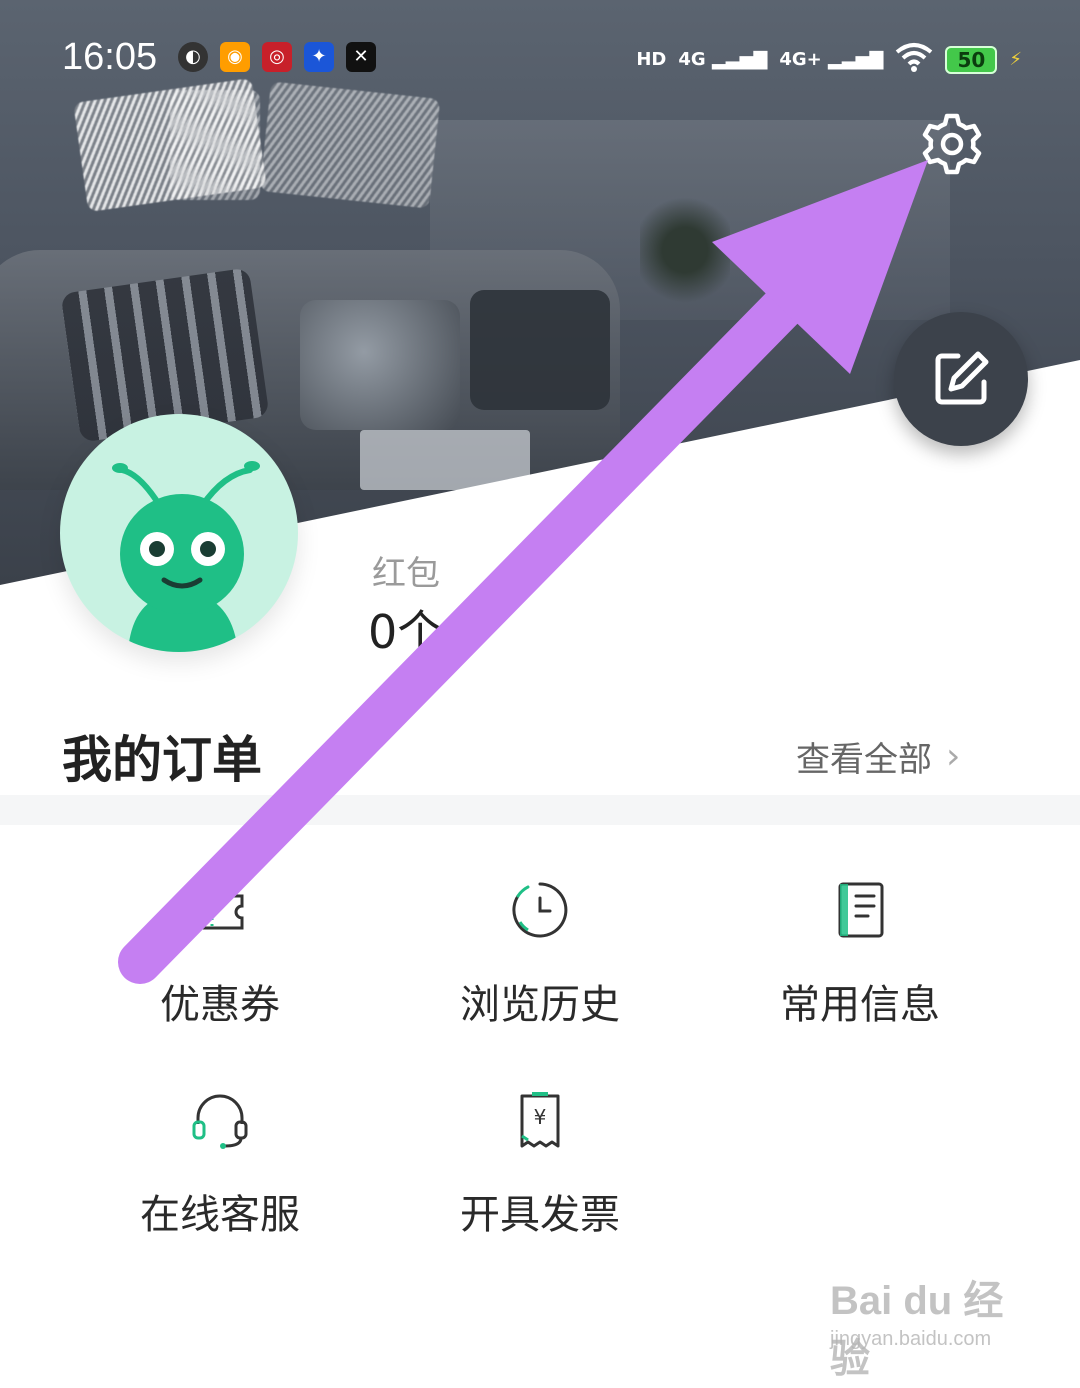  What do you see at coordinates (540, 60) in the screenshot?
I see `status-bar: 16:05 ◐ ◉ ◎ ✦ ✕ HD 4G ▂▃▅▇ 4G+ ▂▃▅▇ 50 ⚡` at bounding box center [540, 60].